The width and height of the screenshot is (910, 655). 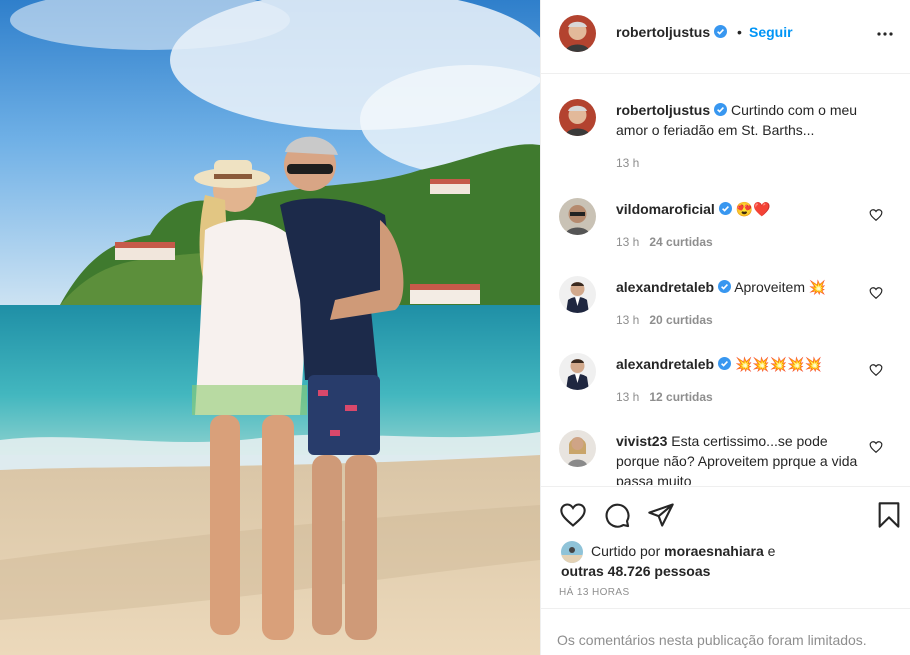 I want to click on liker-username: moraesnahiara, so click(x=714, y=551).